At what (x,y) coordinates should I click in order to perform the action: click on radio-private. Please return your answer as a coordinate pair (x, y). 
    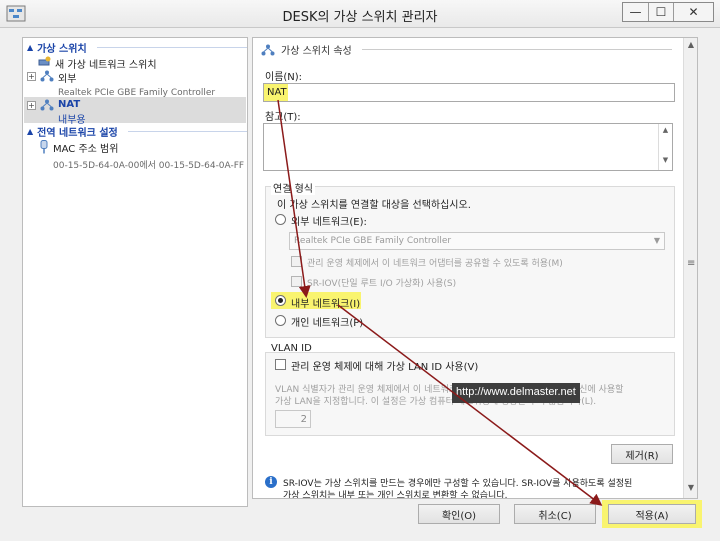
    Looking at the image, I should click on (280, 320).